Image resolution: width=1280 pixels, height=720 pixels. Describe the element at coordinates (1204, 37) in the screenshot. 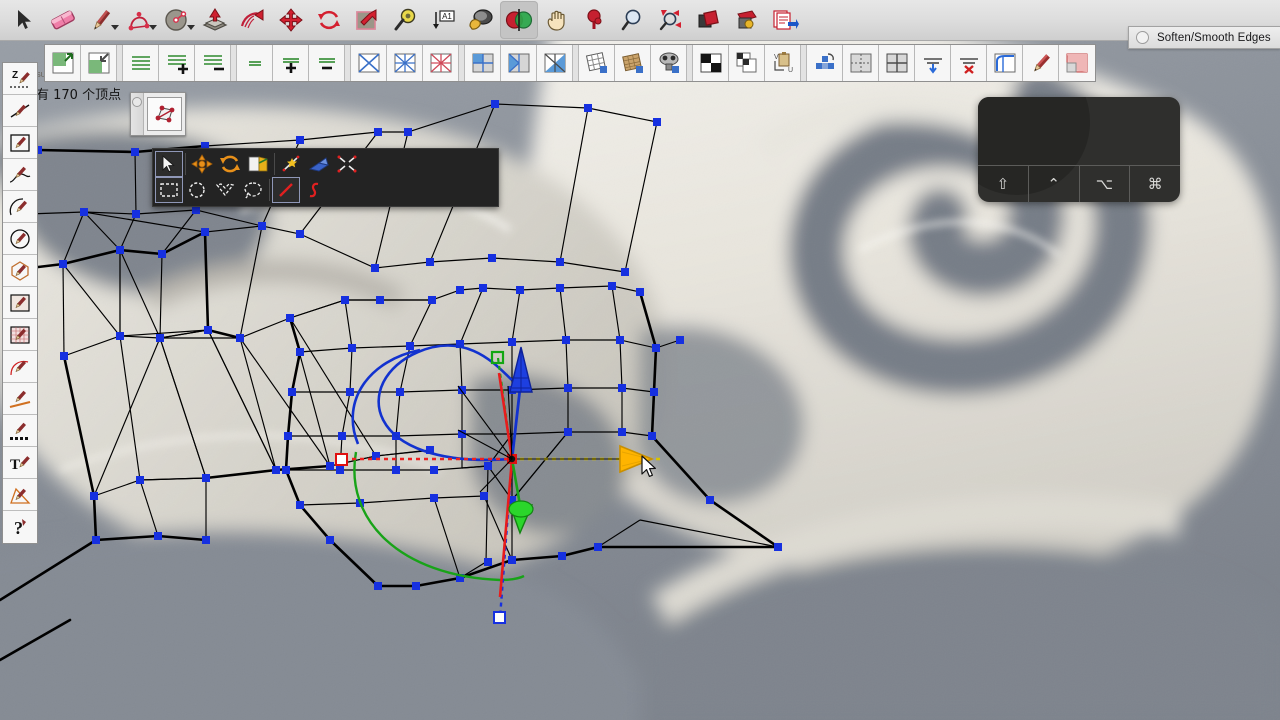

I see `soften-smooth-edges-panel: Soften/Smooth Edges` at that location.